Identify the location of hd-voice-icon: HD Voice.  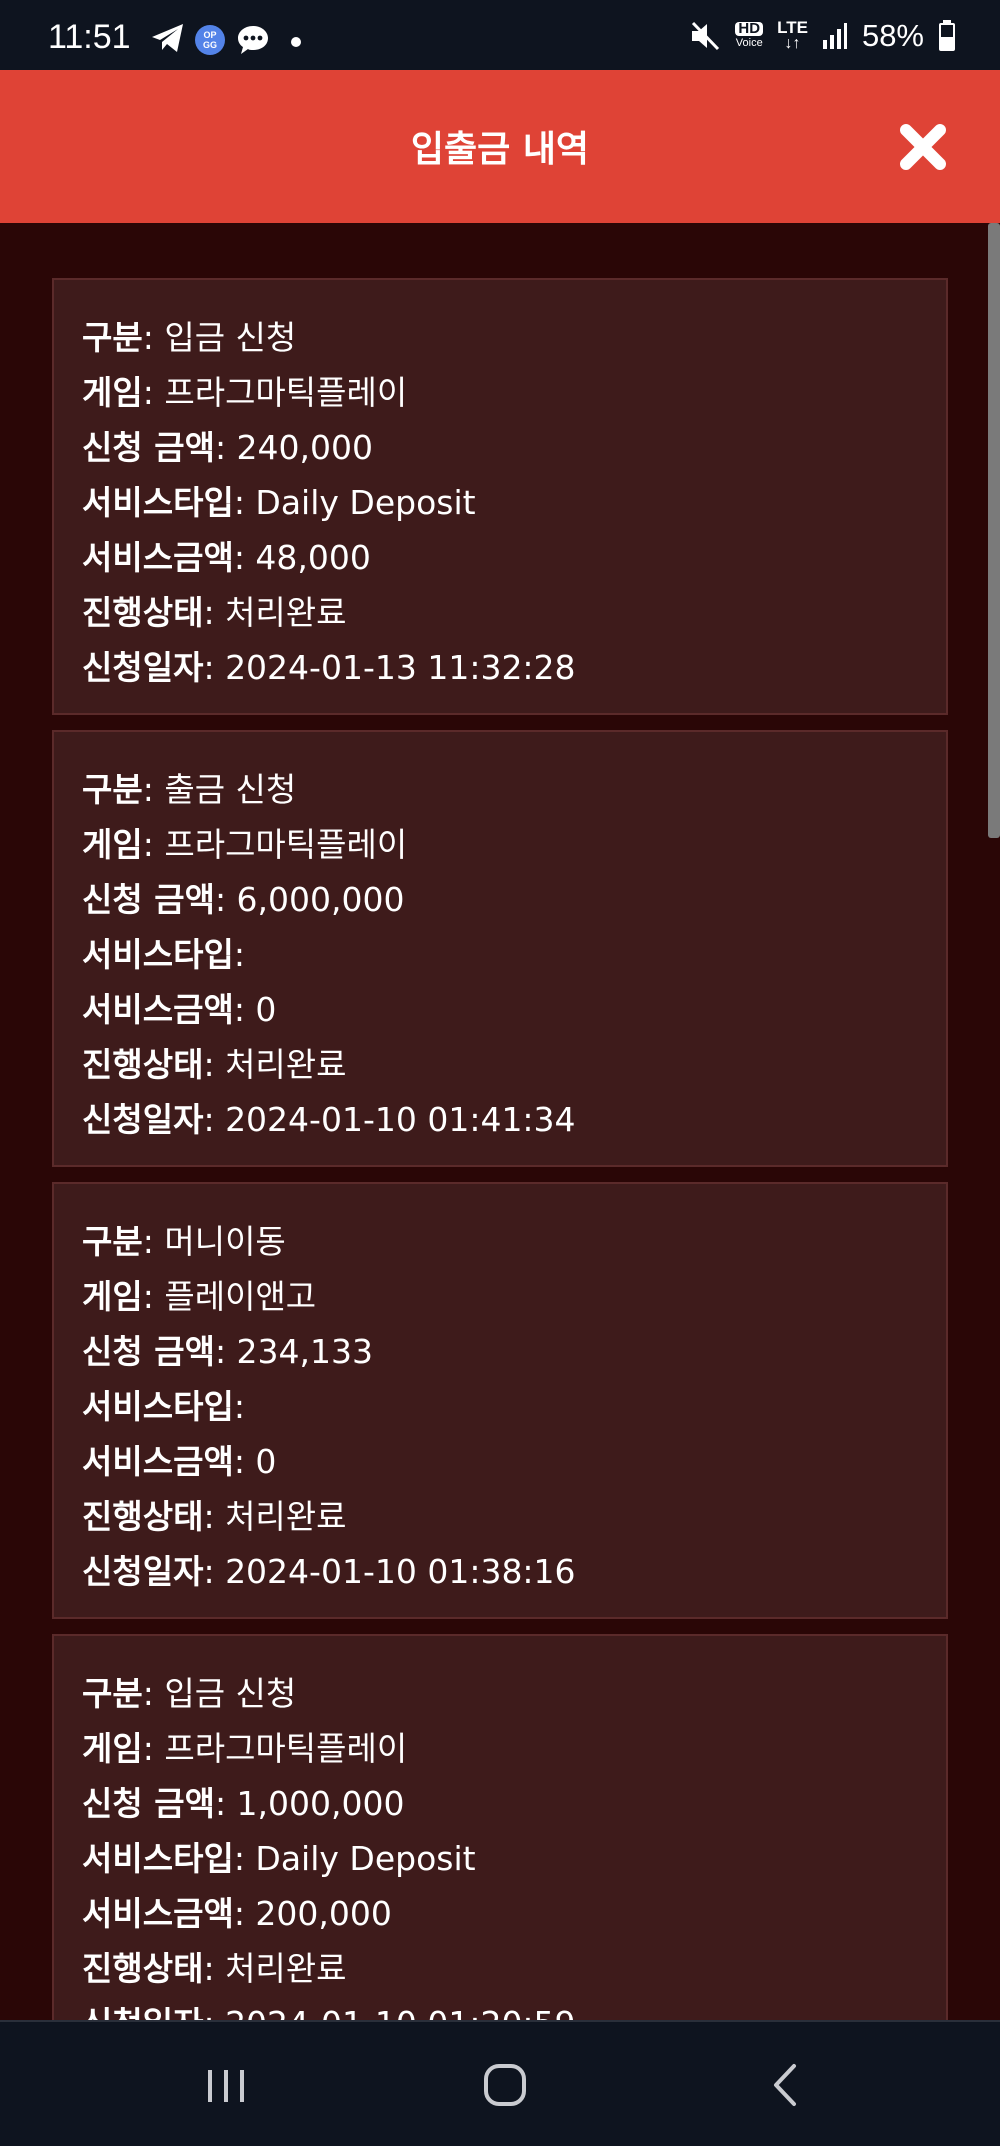
(749, 35).